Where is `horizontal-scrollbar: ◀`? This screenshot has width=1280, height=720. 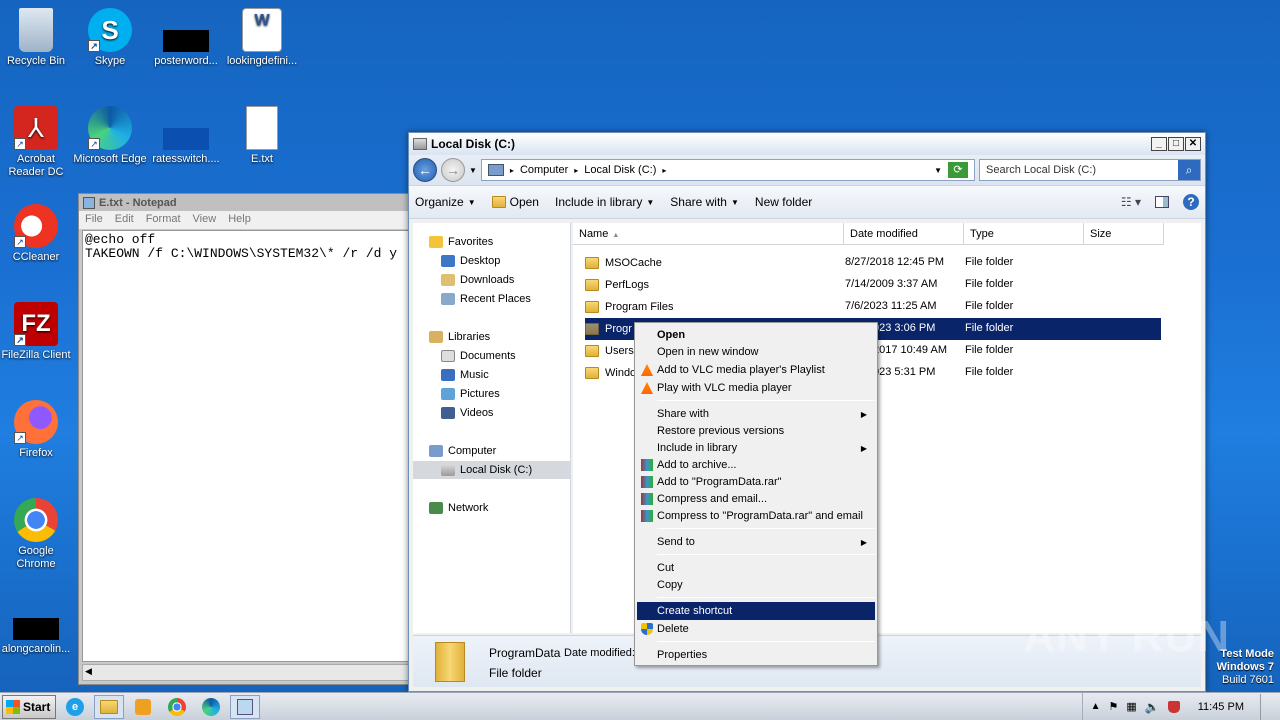 horizontal-scrollbar: ◀ is located at coordinates (248, 672).